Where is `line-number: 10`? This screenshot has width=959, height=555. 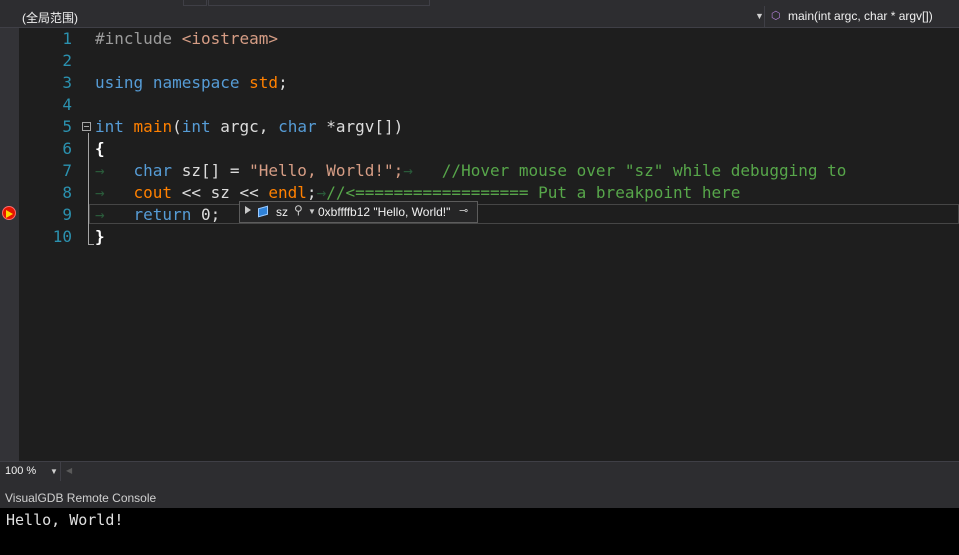
line-number: 10 is located at coordinates (62, 236).